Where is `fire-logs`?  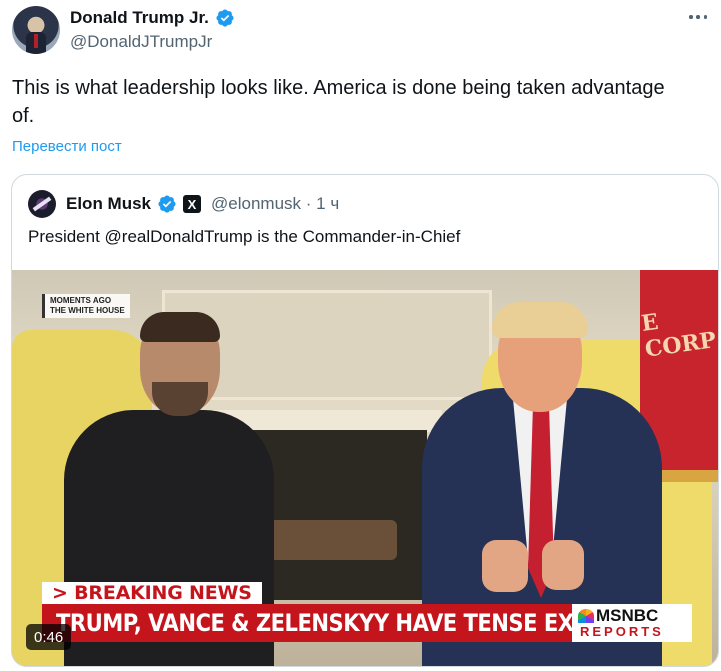
fire-logs is located at coordinates (327, 540).